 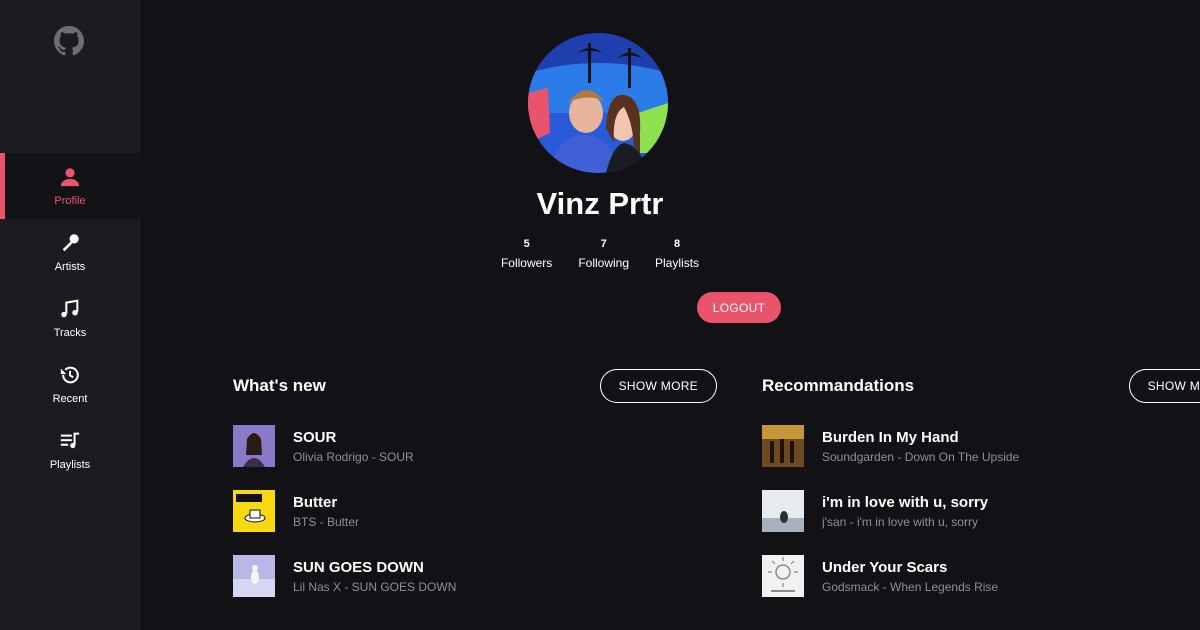 I want to click on profile-name: Vinz Prtr, so click(x=600, y=203).